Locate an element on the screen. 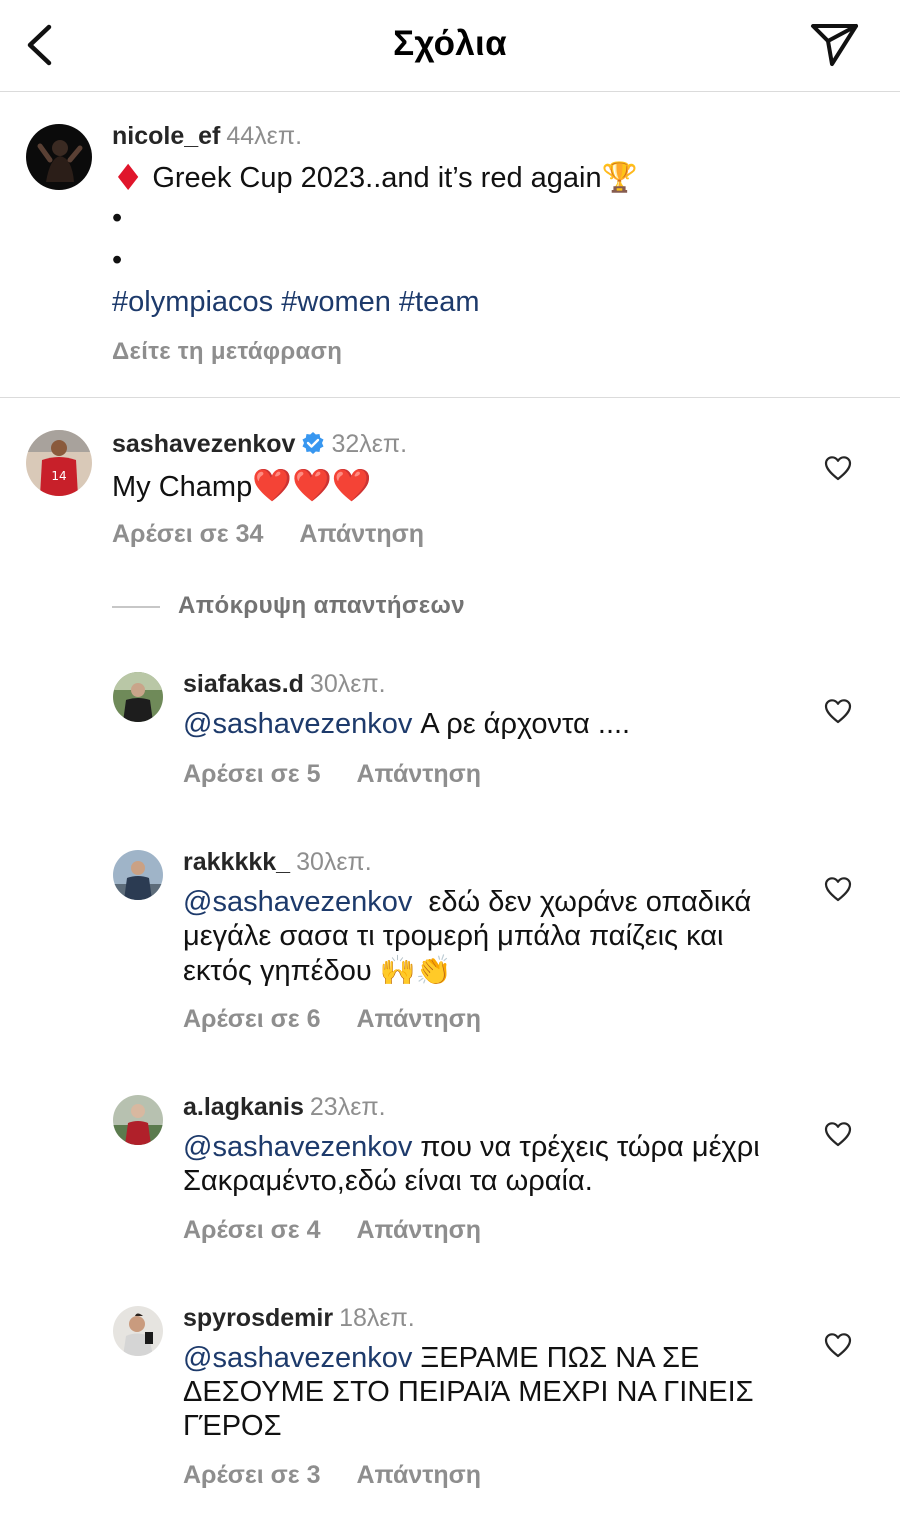 This screenshot has height=1522, width=900. hide-replies-button: Απόκρυψη απαντήσεων is located at coordinates (288, 606).